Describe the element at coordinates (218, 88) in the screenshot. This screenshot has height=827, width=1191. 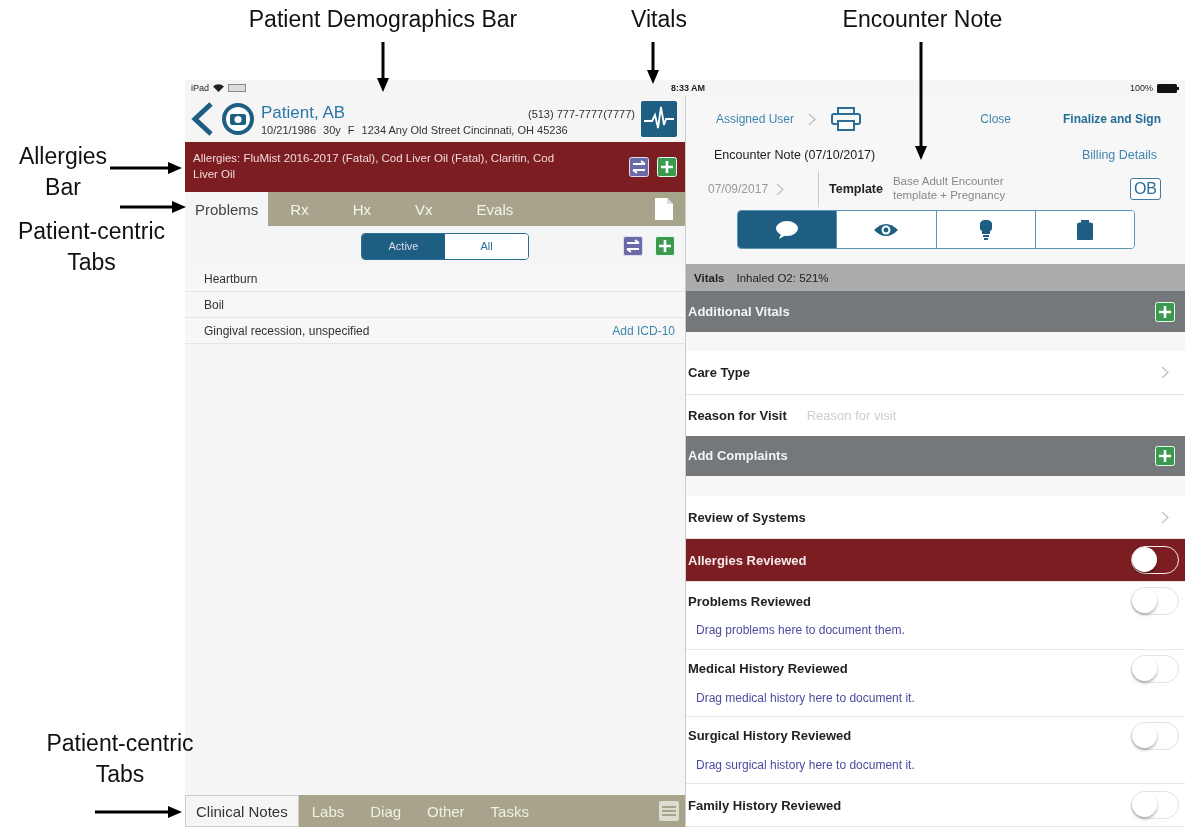
I see `wifi-icon` at that location.